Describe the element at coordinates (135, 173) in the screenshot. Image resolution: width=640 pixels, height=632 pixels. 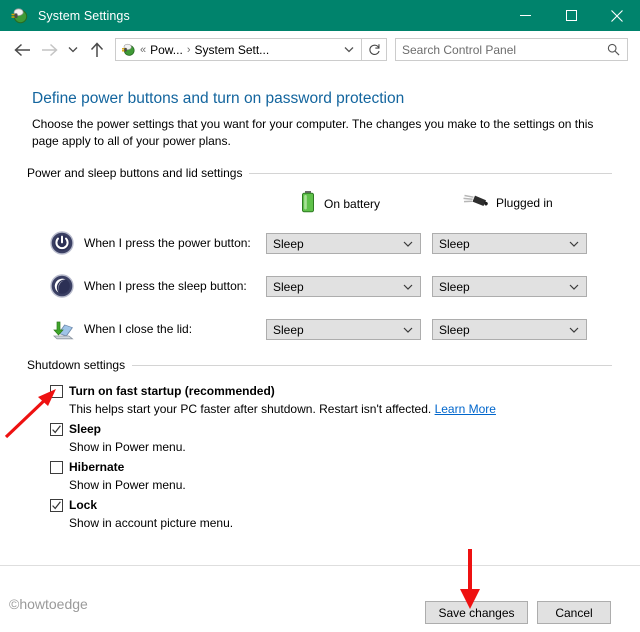
I see `group-header-label: Power and sleep buttons and lid settings` at that location.